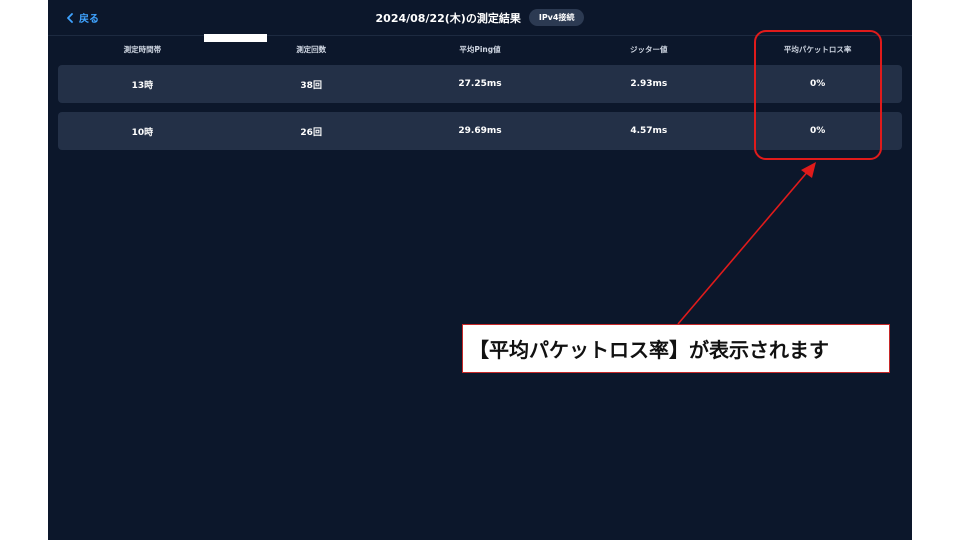 The height and width of the screenshot is (540, 960). What do you see at coordinates (235, 38) in the screenshot?
I see `tab-indicator` at bounding box center [235, 38].